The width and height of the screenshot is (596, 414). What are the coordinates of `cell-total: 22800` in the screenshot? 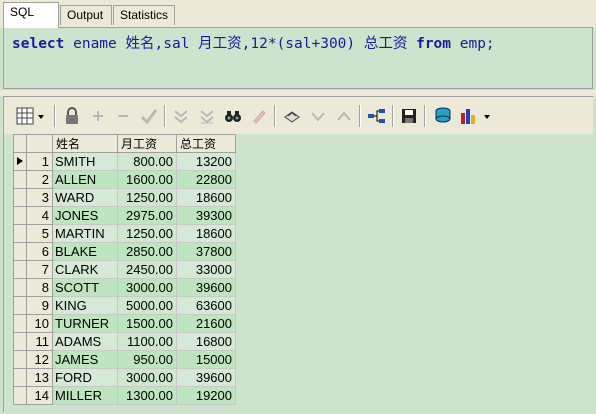 It's located at (206, 179).